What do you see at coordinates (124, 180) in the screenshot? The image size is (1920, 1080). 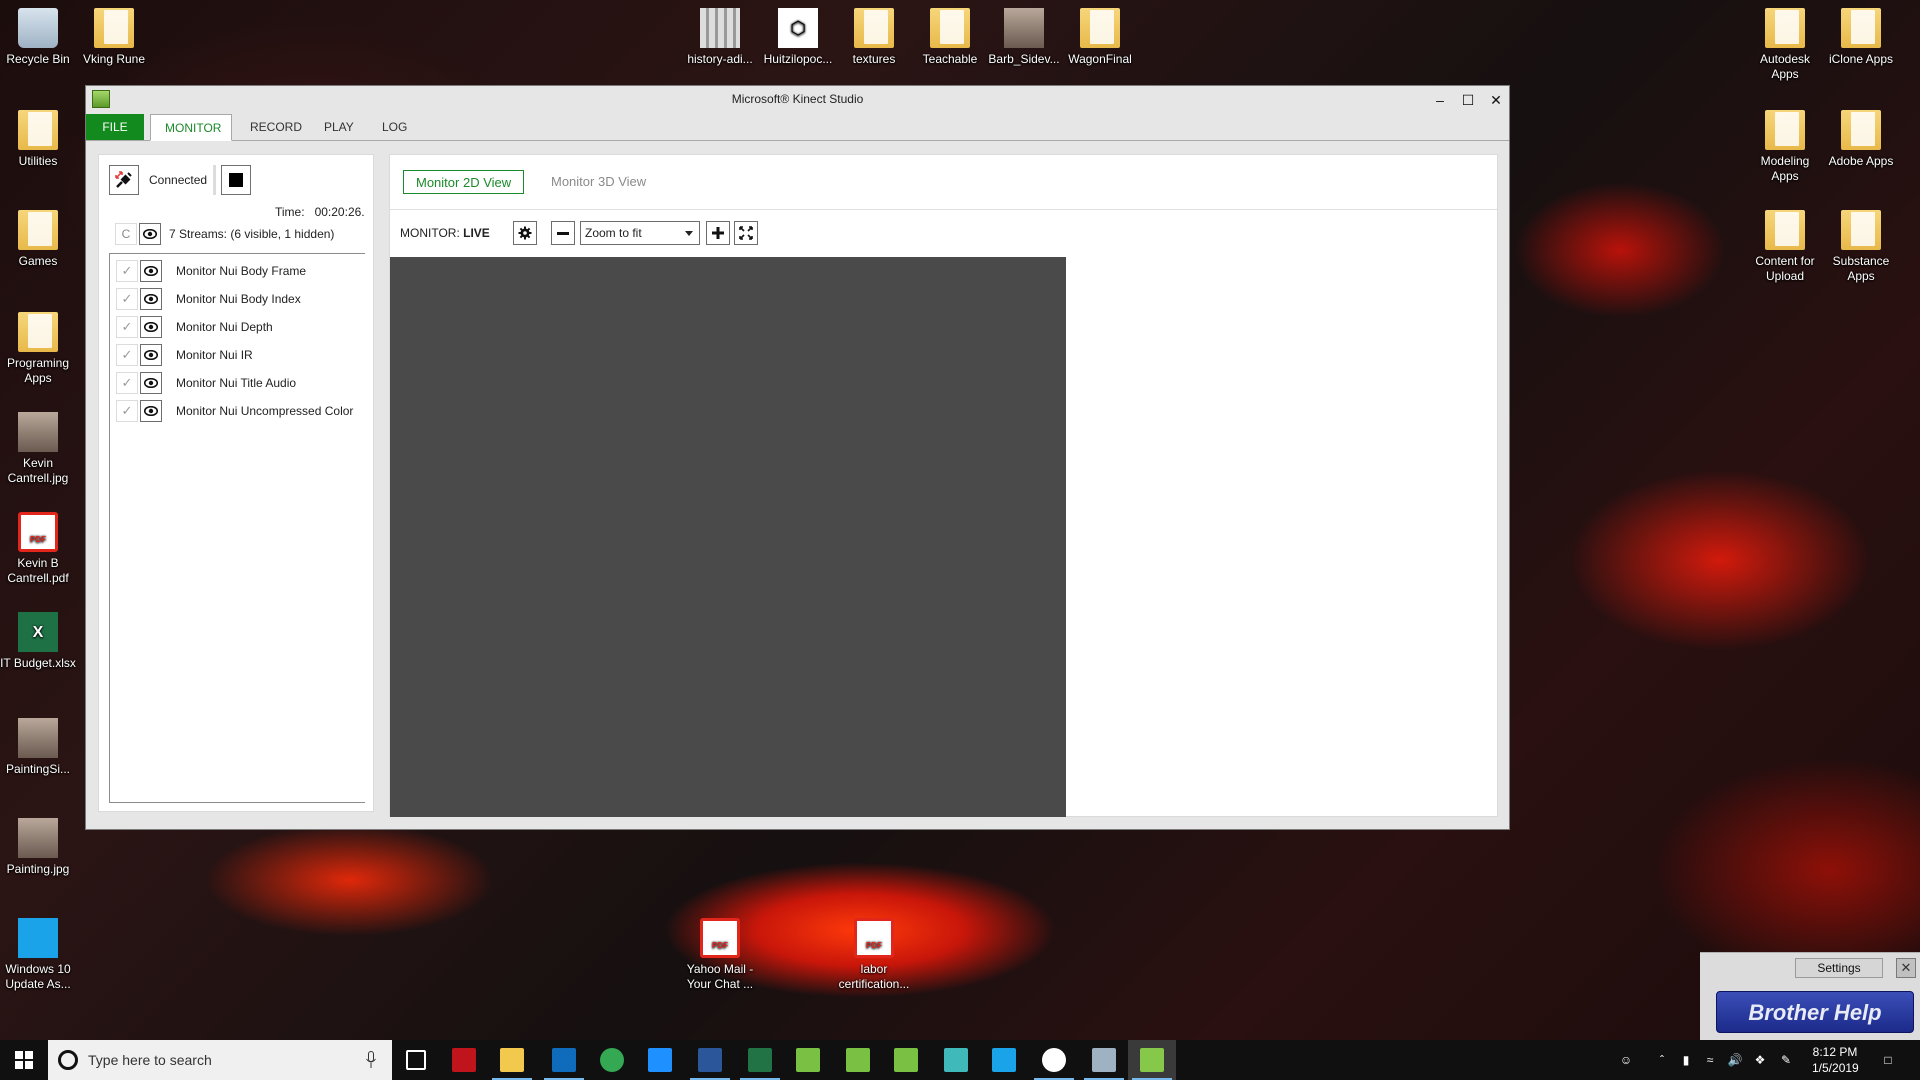 I see `connect-button` at bounding box center [124, 180].